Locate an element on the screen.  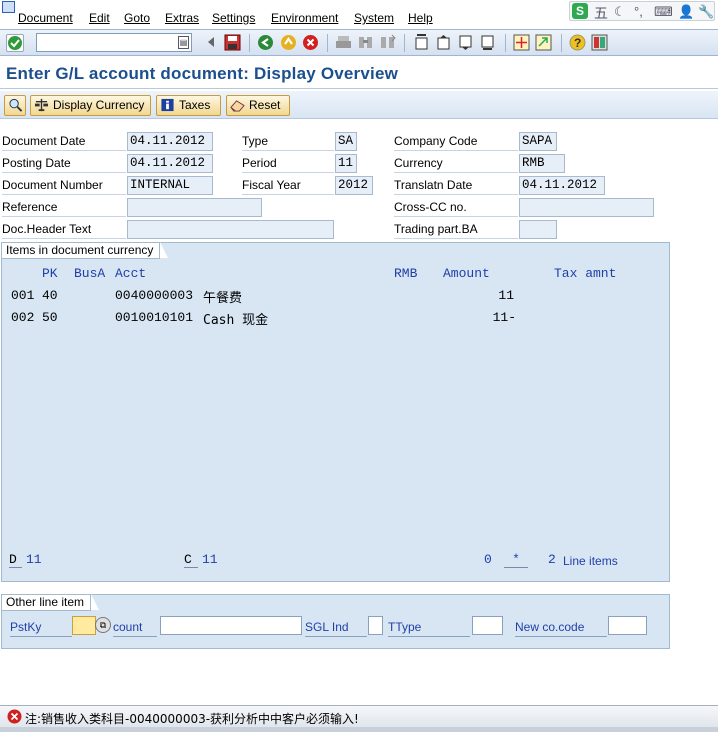
ime-toolbar: S 五 ☾ °, ⌨ 👤 🔧 is located at coordinates (642, 11).